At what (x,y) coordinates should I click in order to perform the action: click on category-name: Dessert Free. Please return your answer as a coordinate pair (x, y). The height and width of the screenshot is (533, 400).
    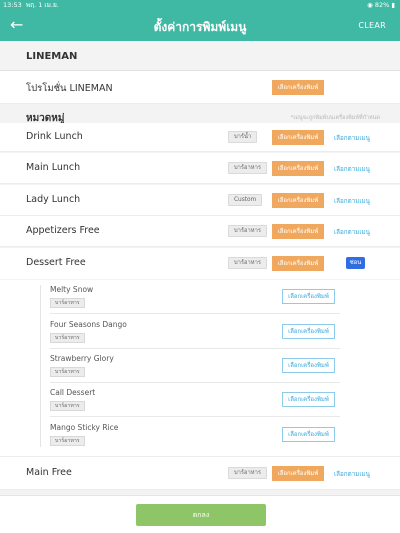
    Looking at the image, I should click on (56, 262).